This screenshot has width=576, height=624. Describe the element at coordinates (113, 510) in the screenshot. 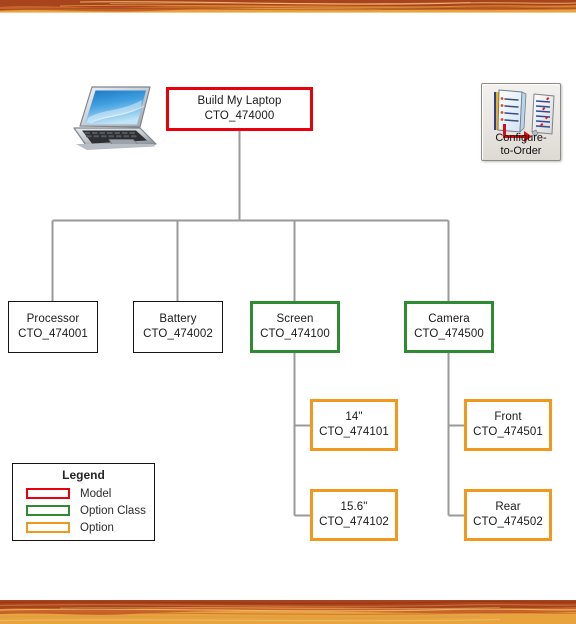

I see `legend-label-option-class: Option Class` at that location.